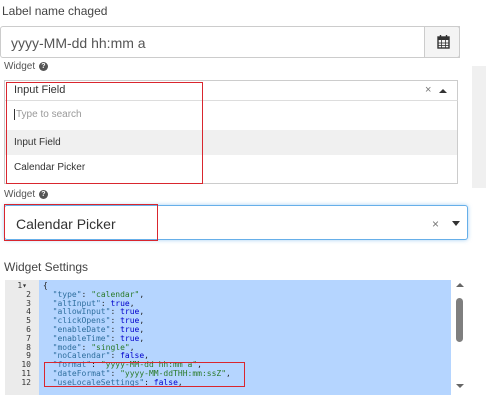  I want to click on caret-up-icon, so click(443, 91).